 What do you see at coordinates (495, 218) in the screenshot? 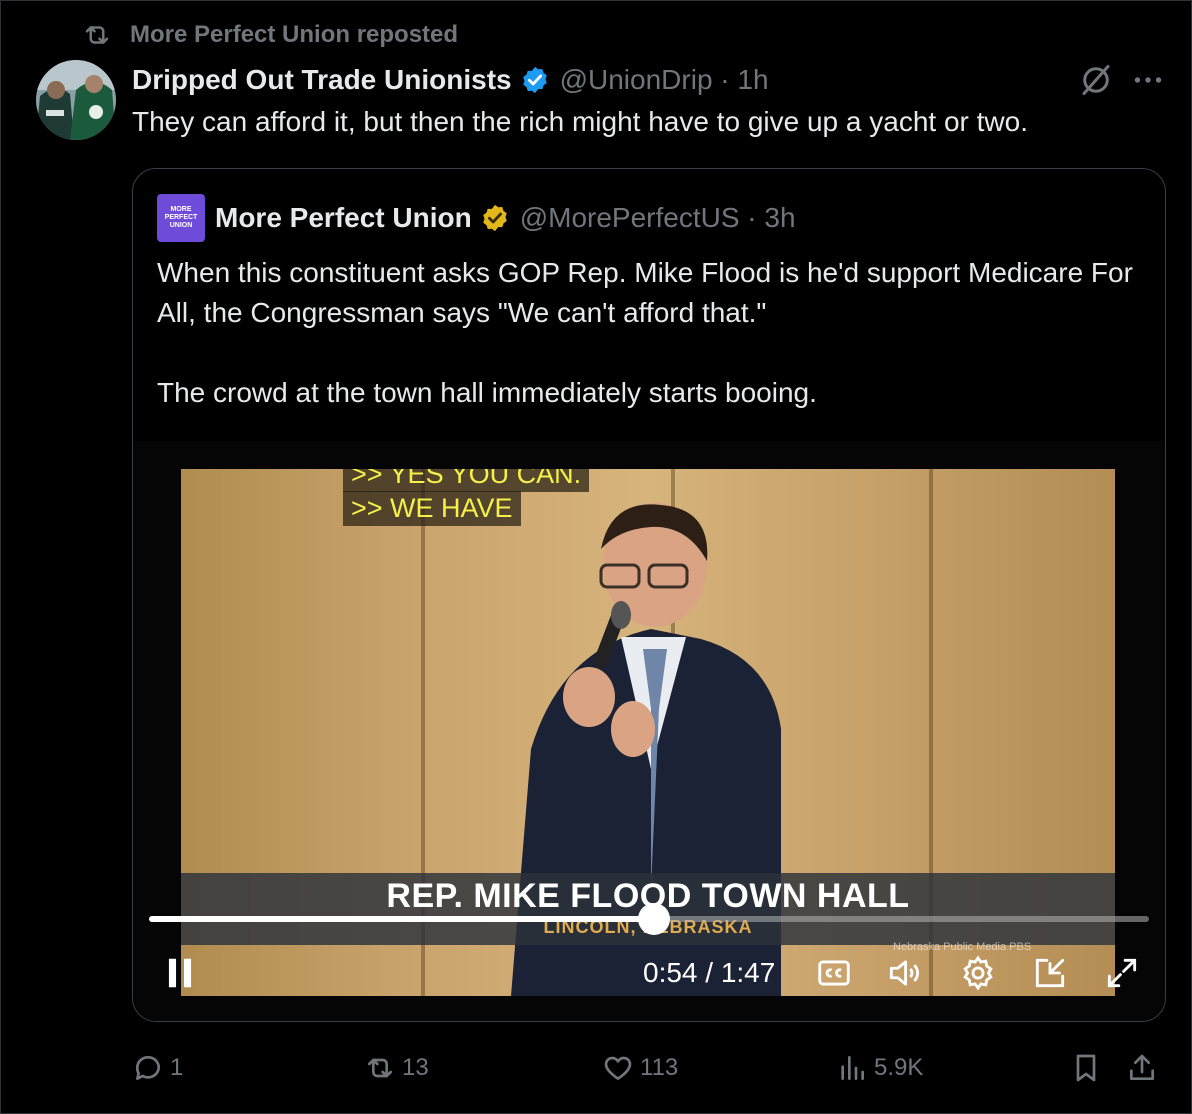
I see `verified-gold-icon` at bounding box center [495, 218].